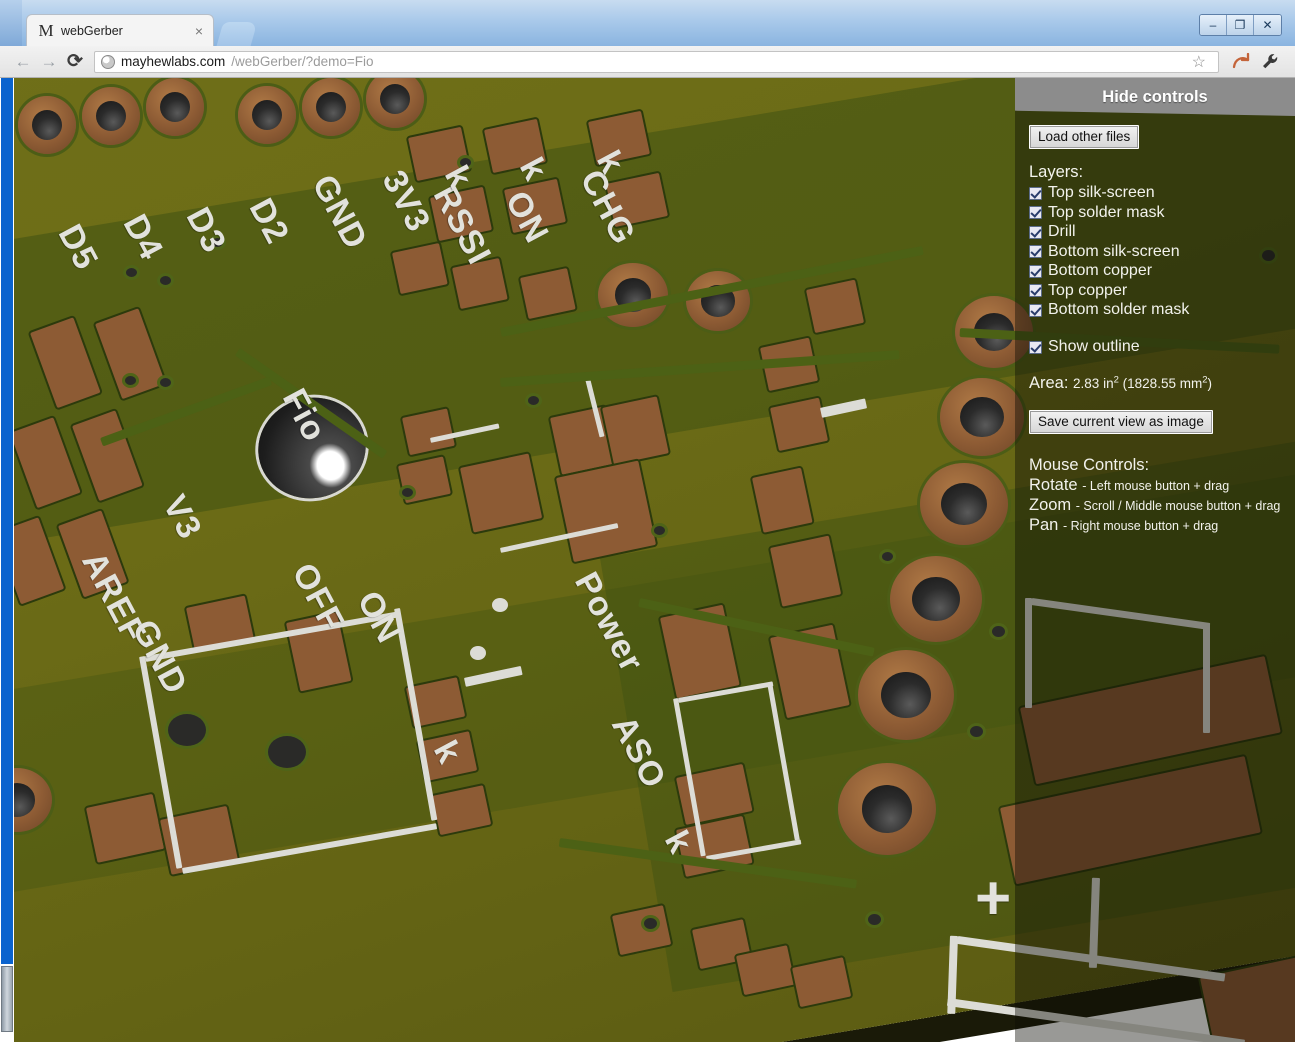 This screenshot has height=1042, width=1295. I want to click on url-path: /webGerber/?demo=Fio, so click(302, 61).